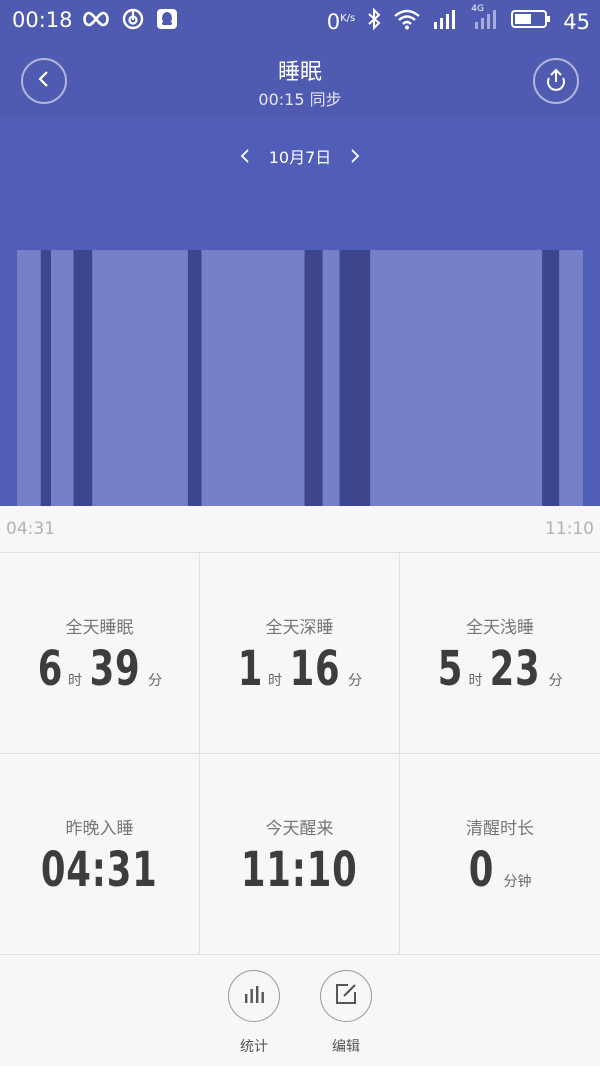 This screenshot has width=600, height=1066. I want to click on stat-deep-sleep: 全天深睡 1 时 16 分, so click(300, 653).